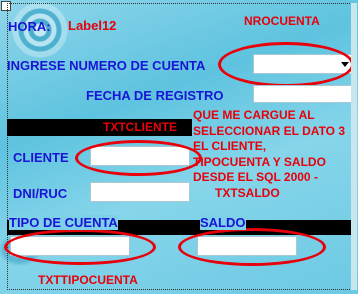  What do you see at coordinates (80, 247) in the screenshot?
I see `annotation-oval-tipo` at bounding box center [80, 247].